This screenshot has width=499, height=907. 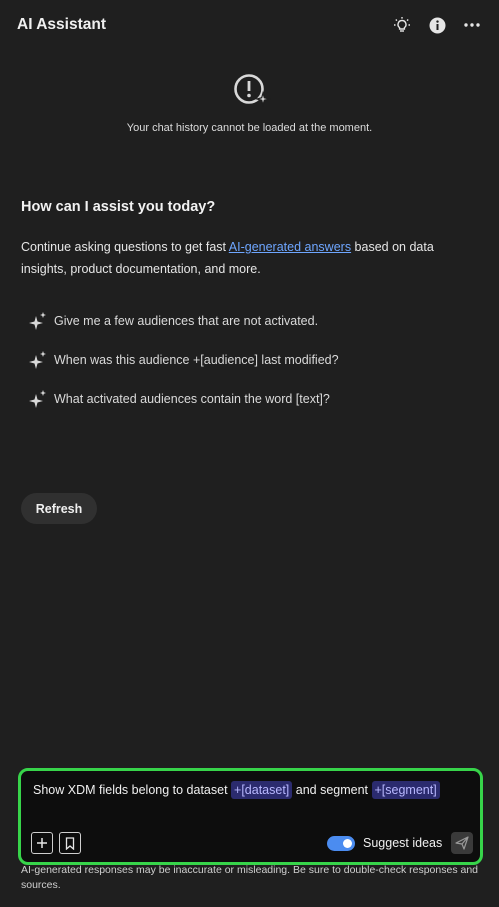 What do you see at coordinates (405, 790) in the screenshot?
I see `segment-chip: +[segment]` at bounding box center [405, 790].